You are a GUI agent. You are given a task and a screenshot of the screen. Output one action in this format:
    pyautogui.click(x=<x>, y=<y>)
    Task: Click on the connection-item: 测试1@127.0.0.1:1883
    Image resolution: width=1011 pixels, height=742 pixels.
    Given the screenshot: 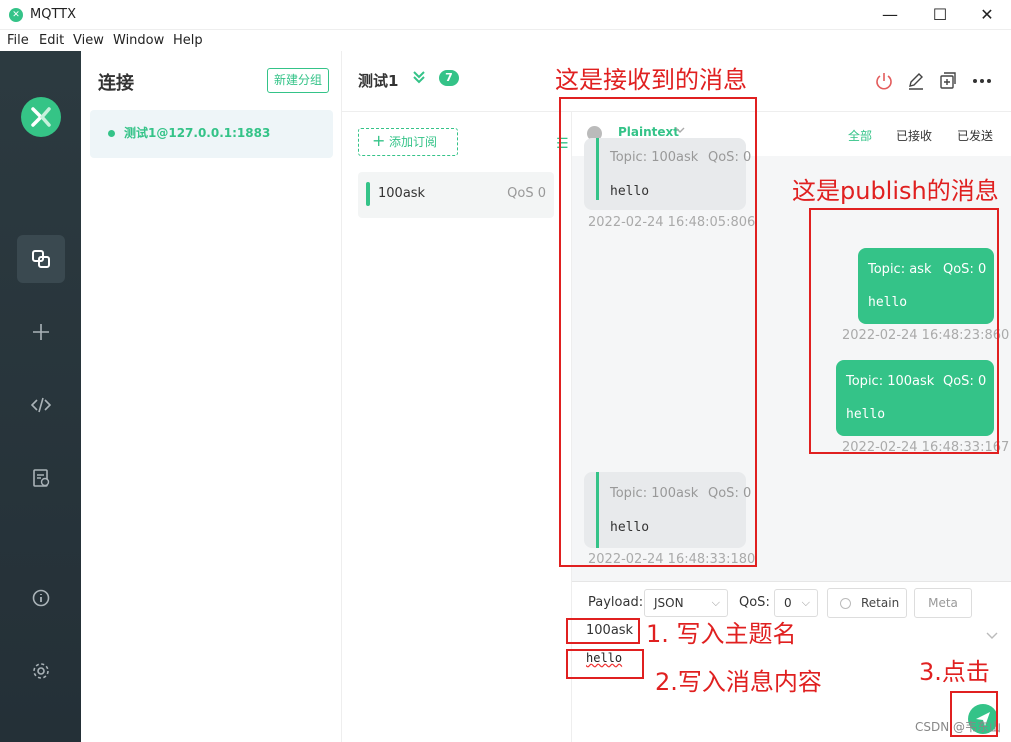 What is the action you would take?
    pyautogui.click(x=211, y=134)
    